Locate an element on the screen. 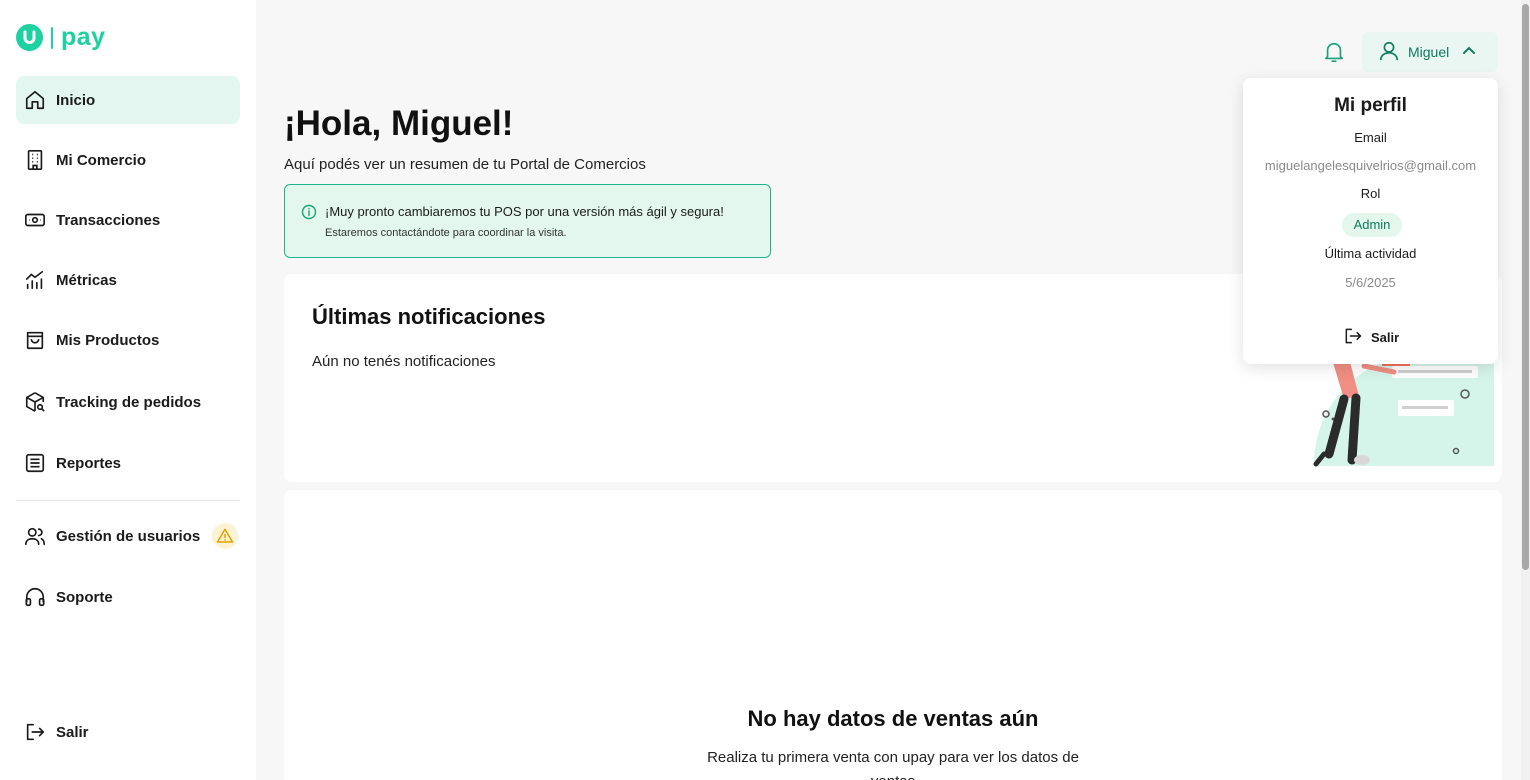 The height and width of the screenshot is (780, 1530). sidebar-item-label: Métricas is located at coordinates (86, 280).